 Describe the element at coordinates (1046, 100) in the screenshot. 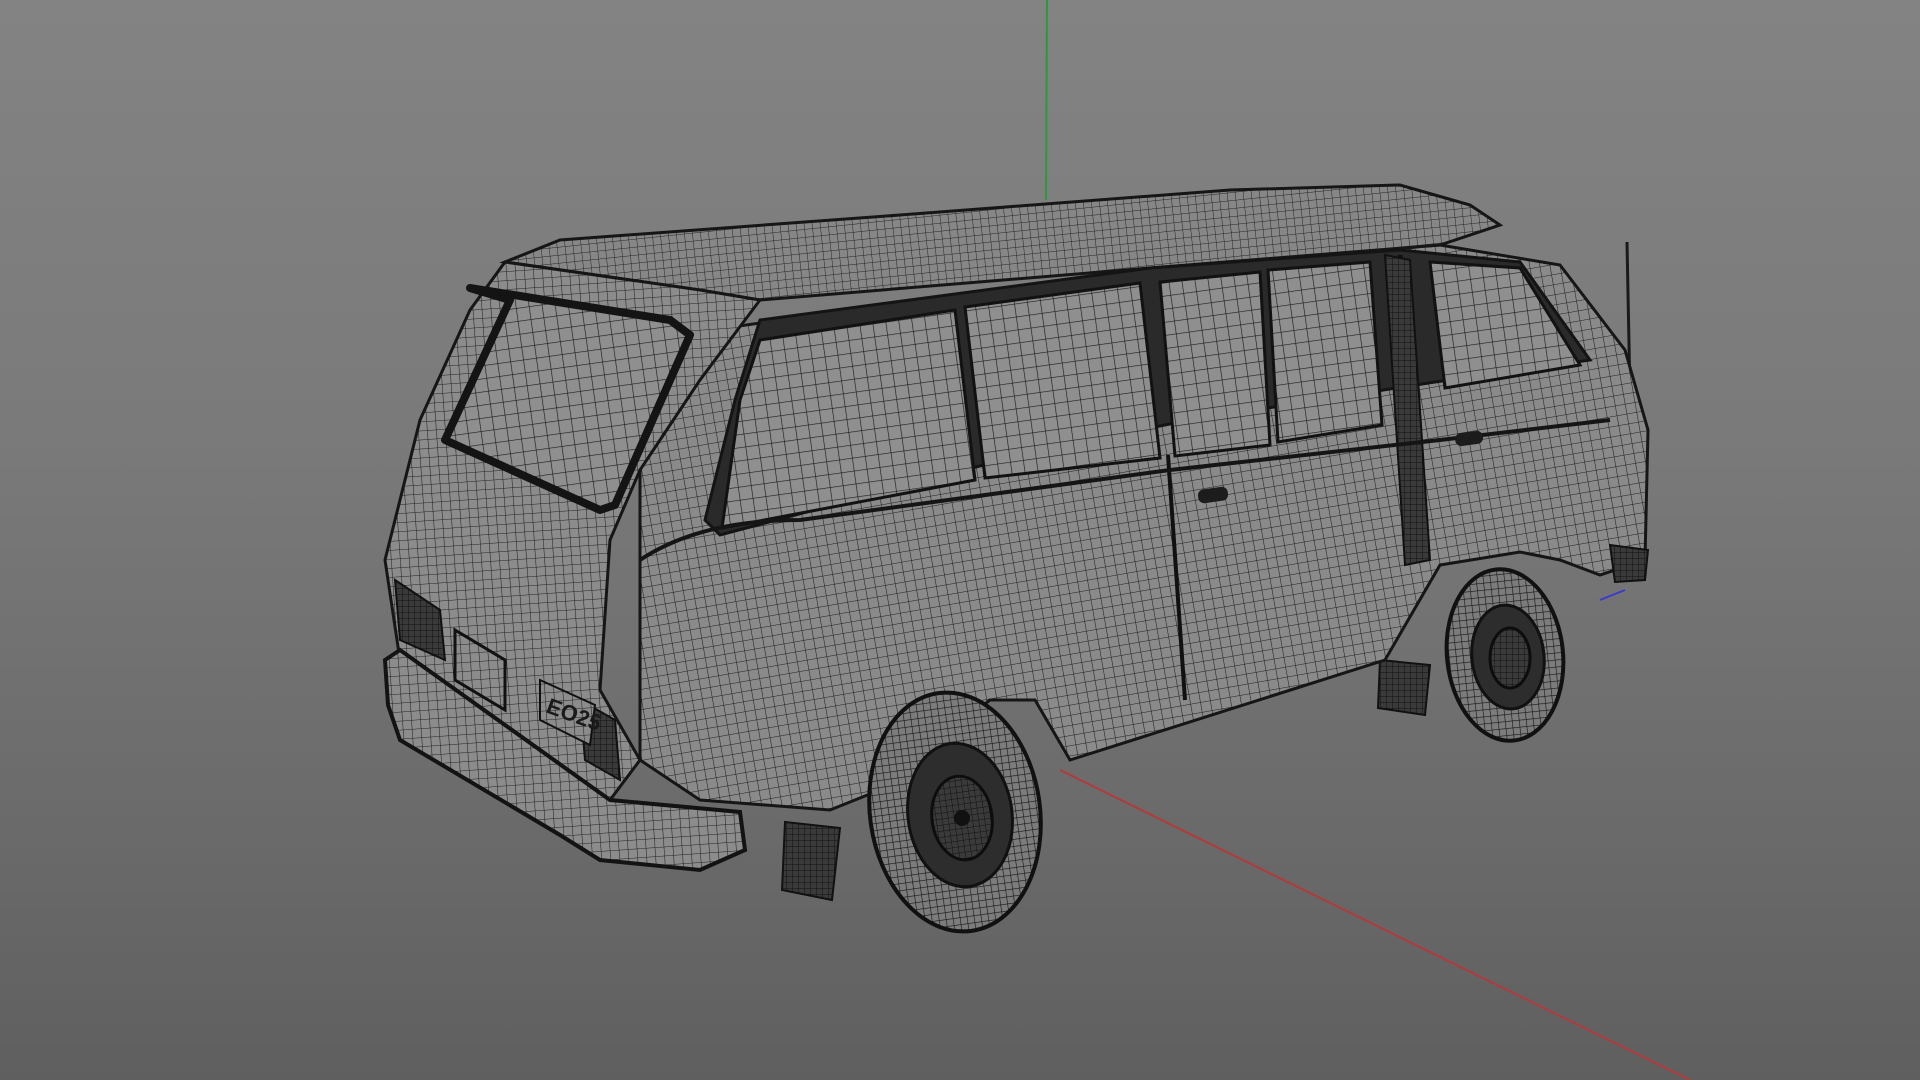

I see `y-axis-line` at that location.